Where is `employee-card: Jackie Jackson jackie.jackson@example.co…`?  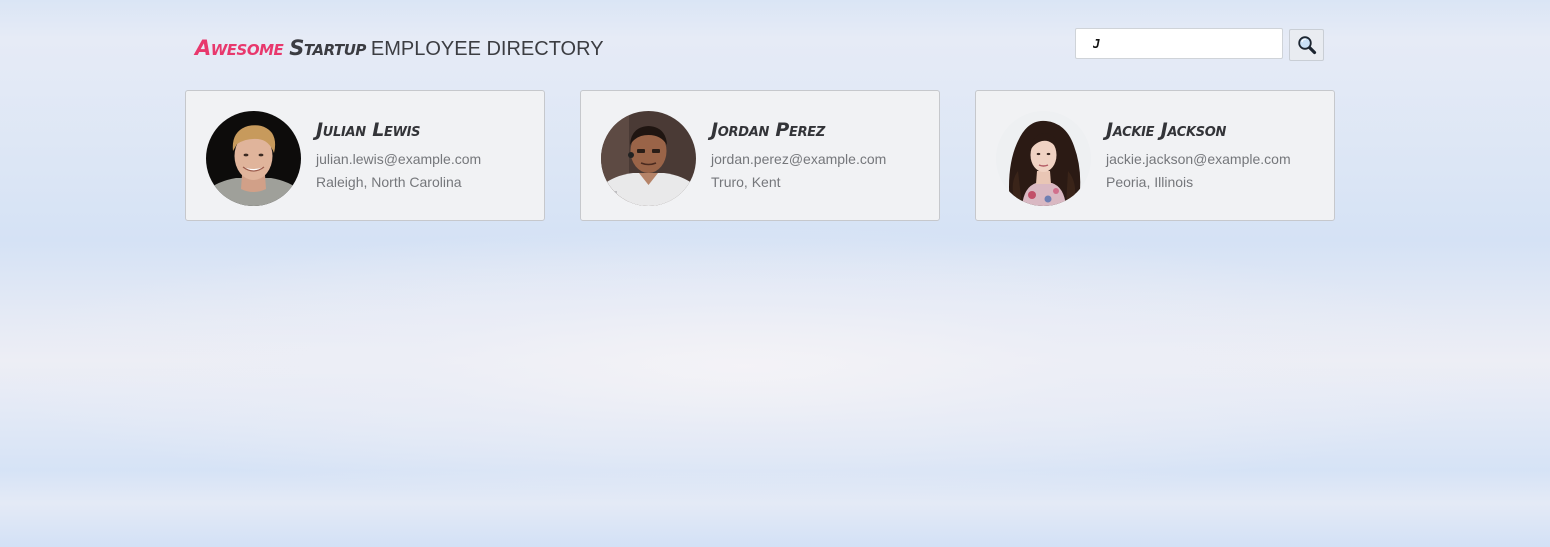 employee-card: Jackie Jackson jackie.jackson@example.co… is located at coordinates (1155, 155).